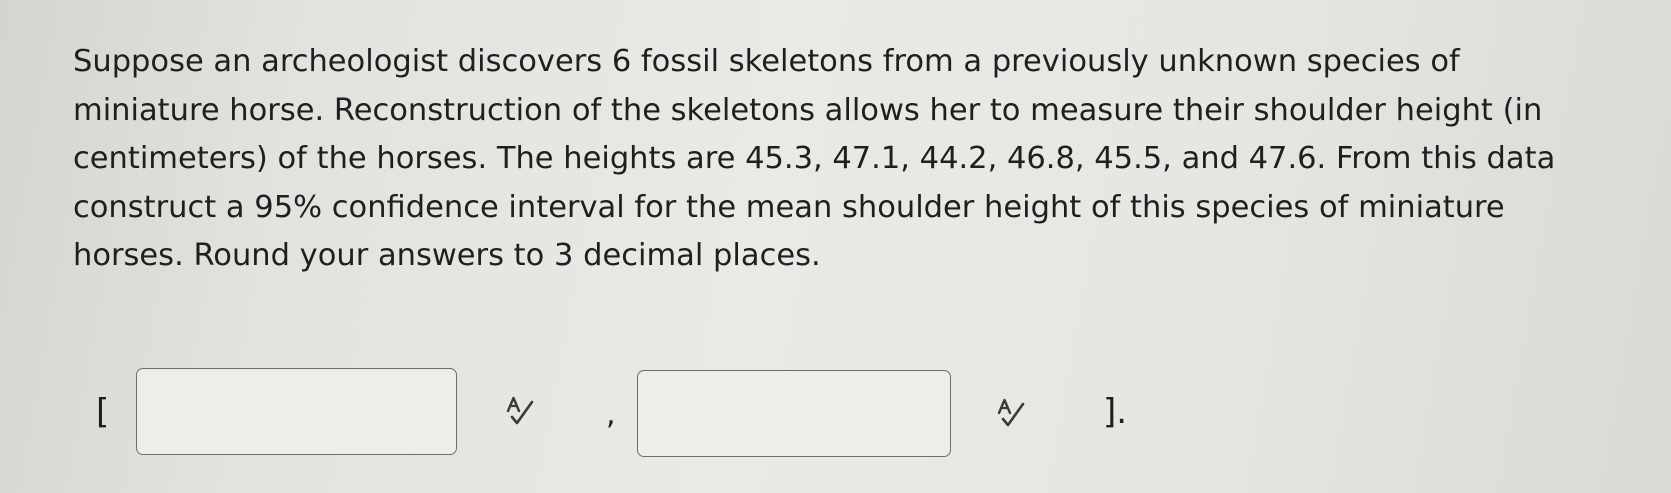 Image resolution: width=1671 pixels, height=493 pixels. What do you see at coordinates (794, 413) in the screenshot?
I see `upper-bound-input` at bounding box center [794, 413].